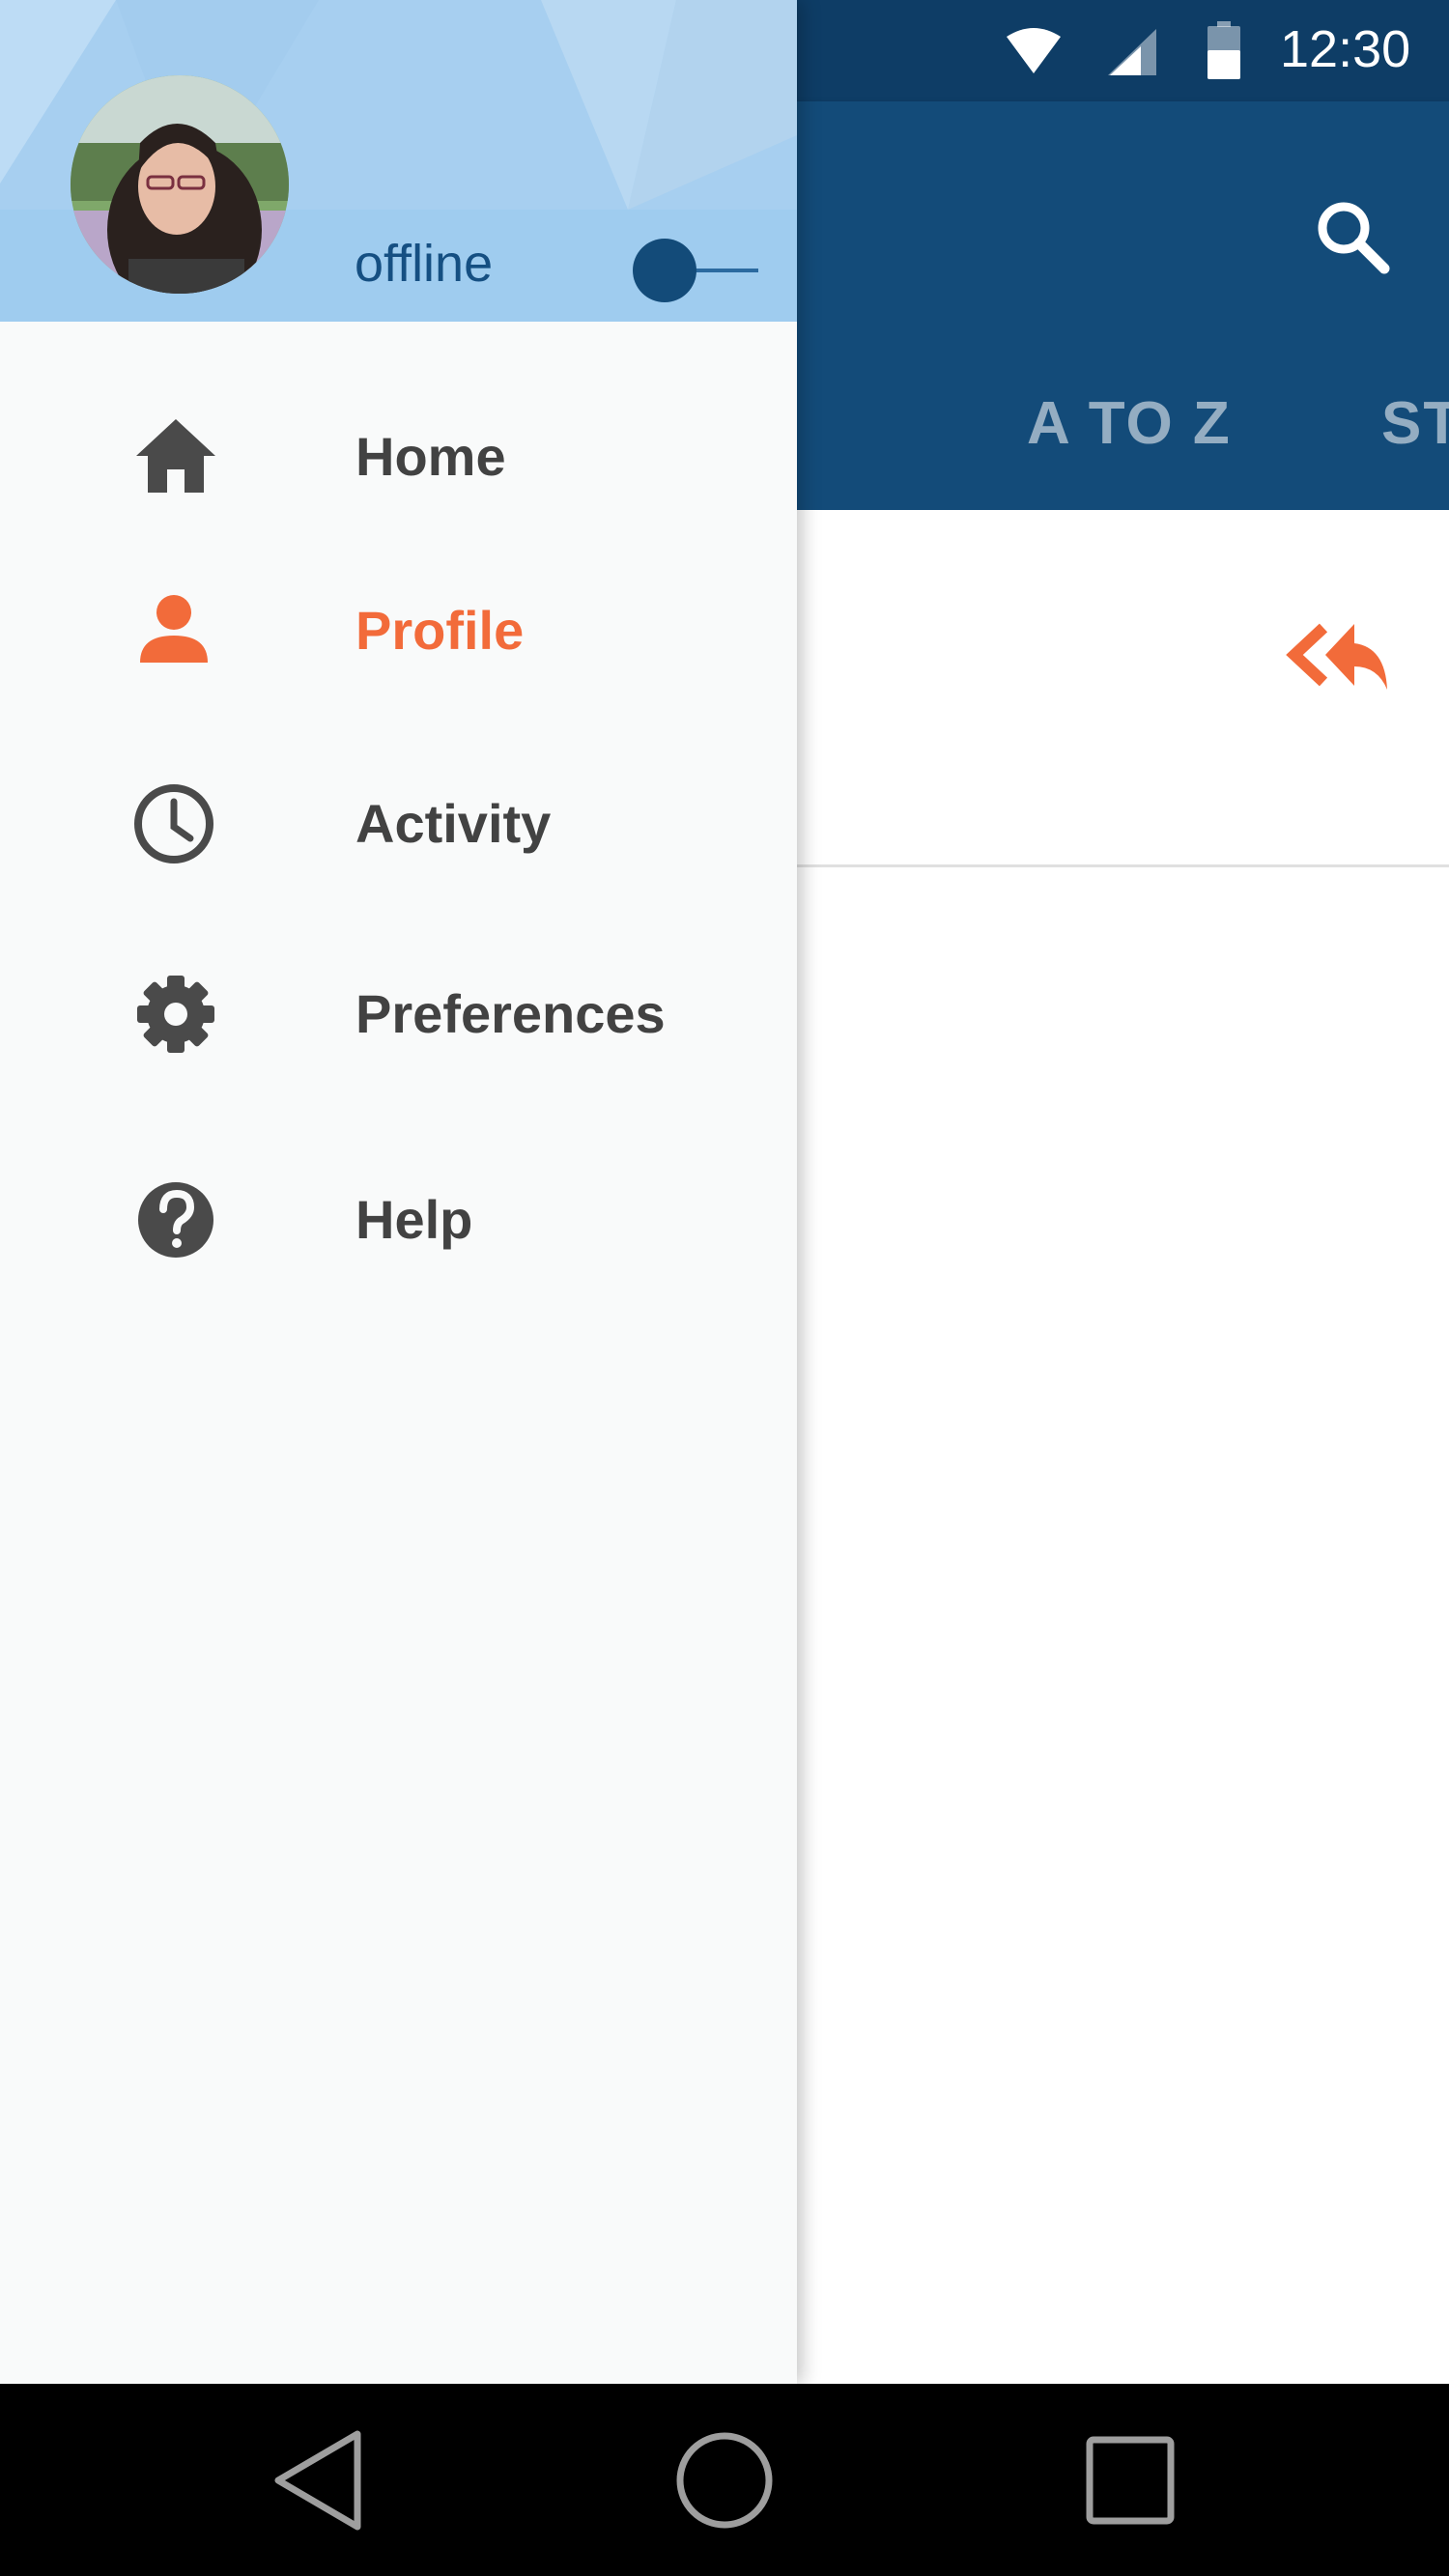 The image size is (1449, 2576). Describe the element at coordinates (175, 1014) in the screenshot. I see `gear-icon` at that location.